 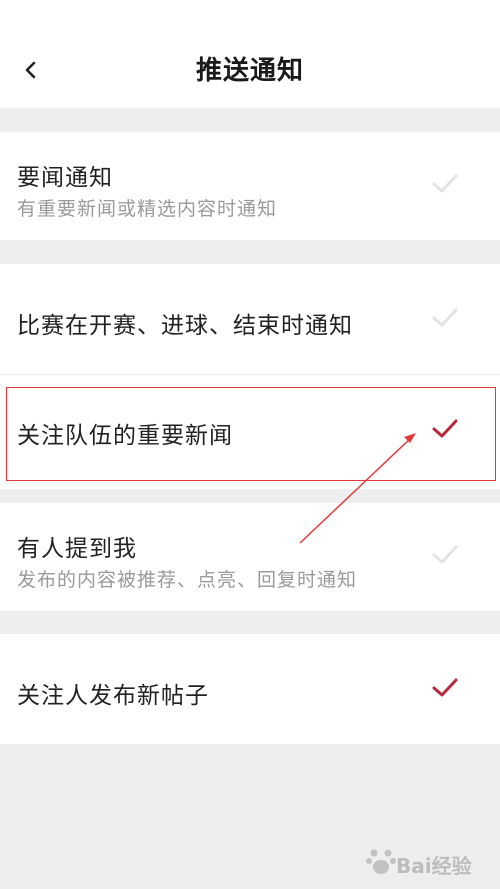 I want to click on setting-title: 要闻通知, so click(x=65, y=178).